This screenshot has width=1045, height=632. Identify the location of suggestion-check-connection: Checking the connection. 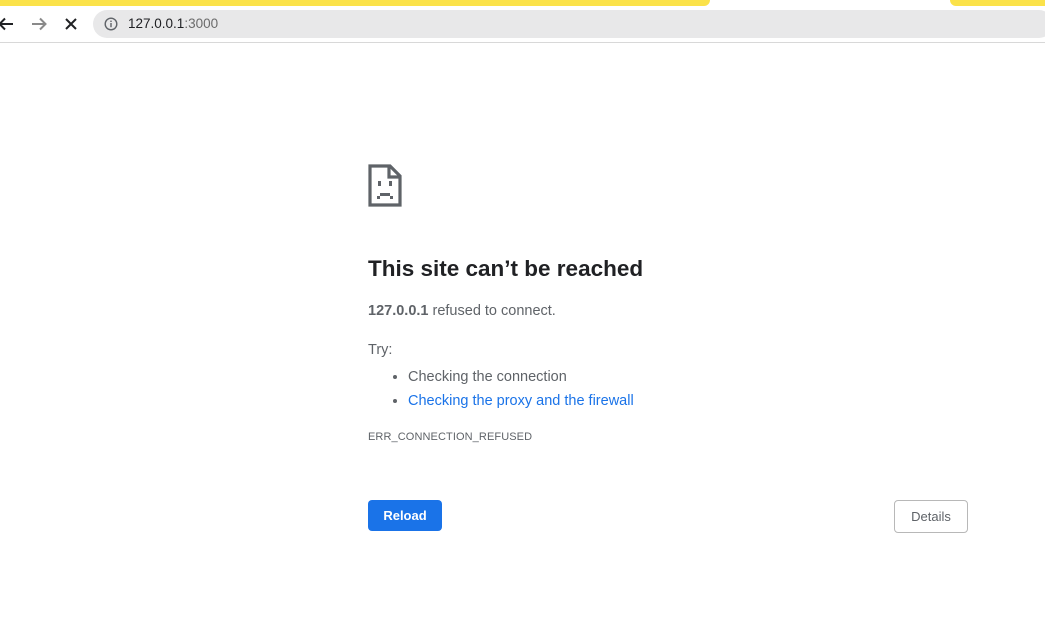
(521, 377).